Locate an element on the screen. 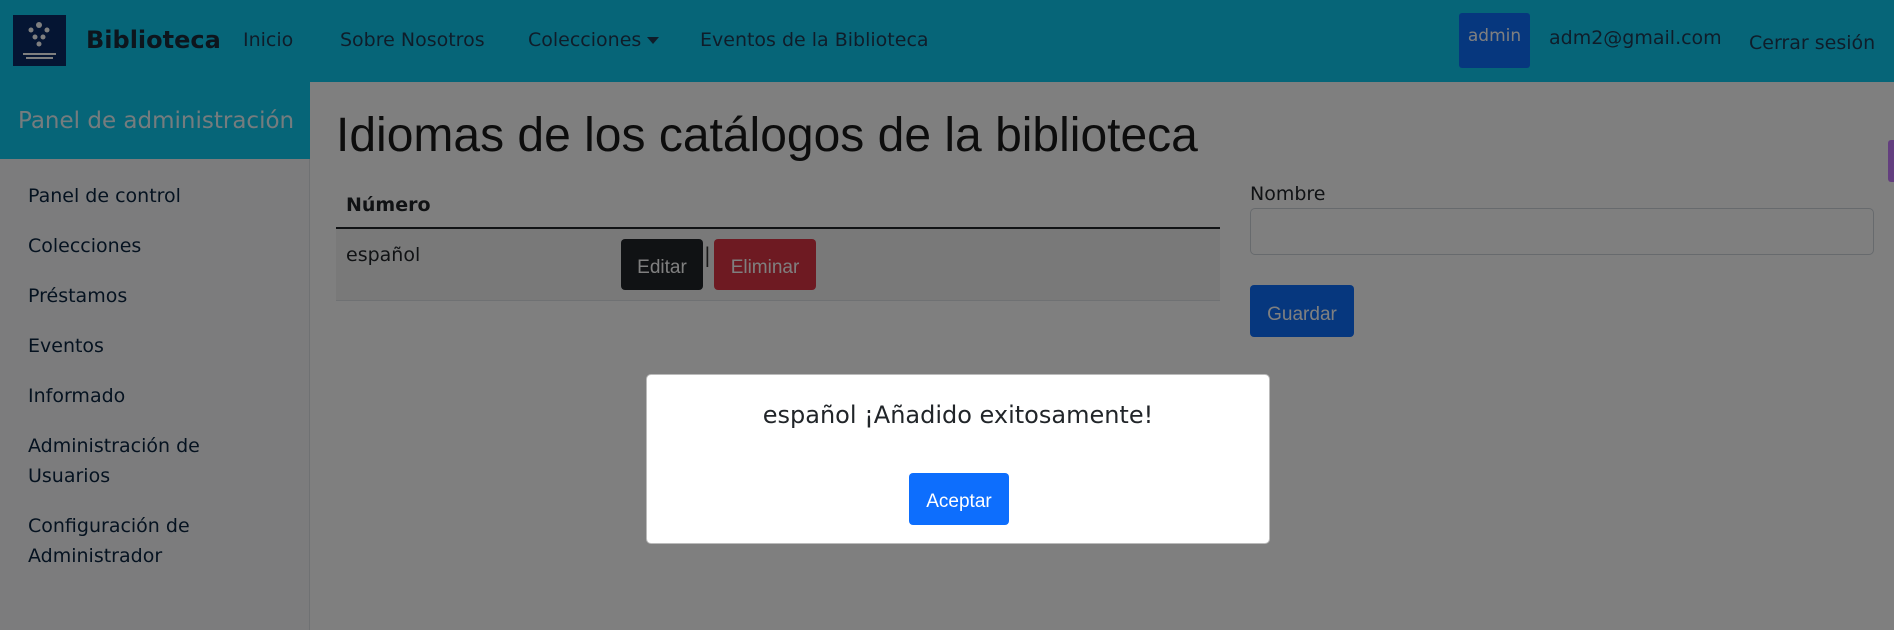  accept-button: Aceptar is located at coordinates (959, 499).